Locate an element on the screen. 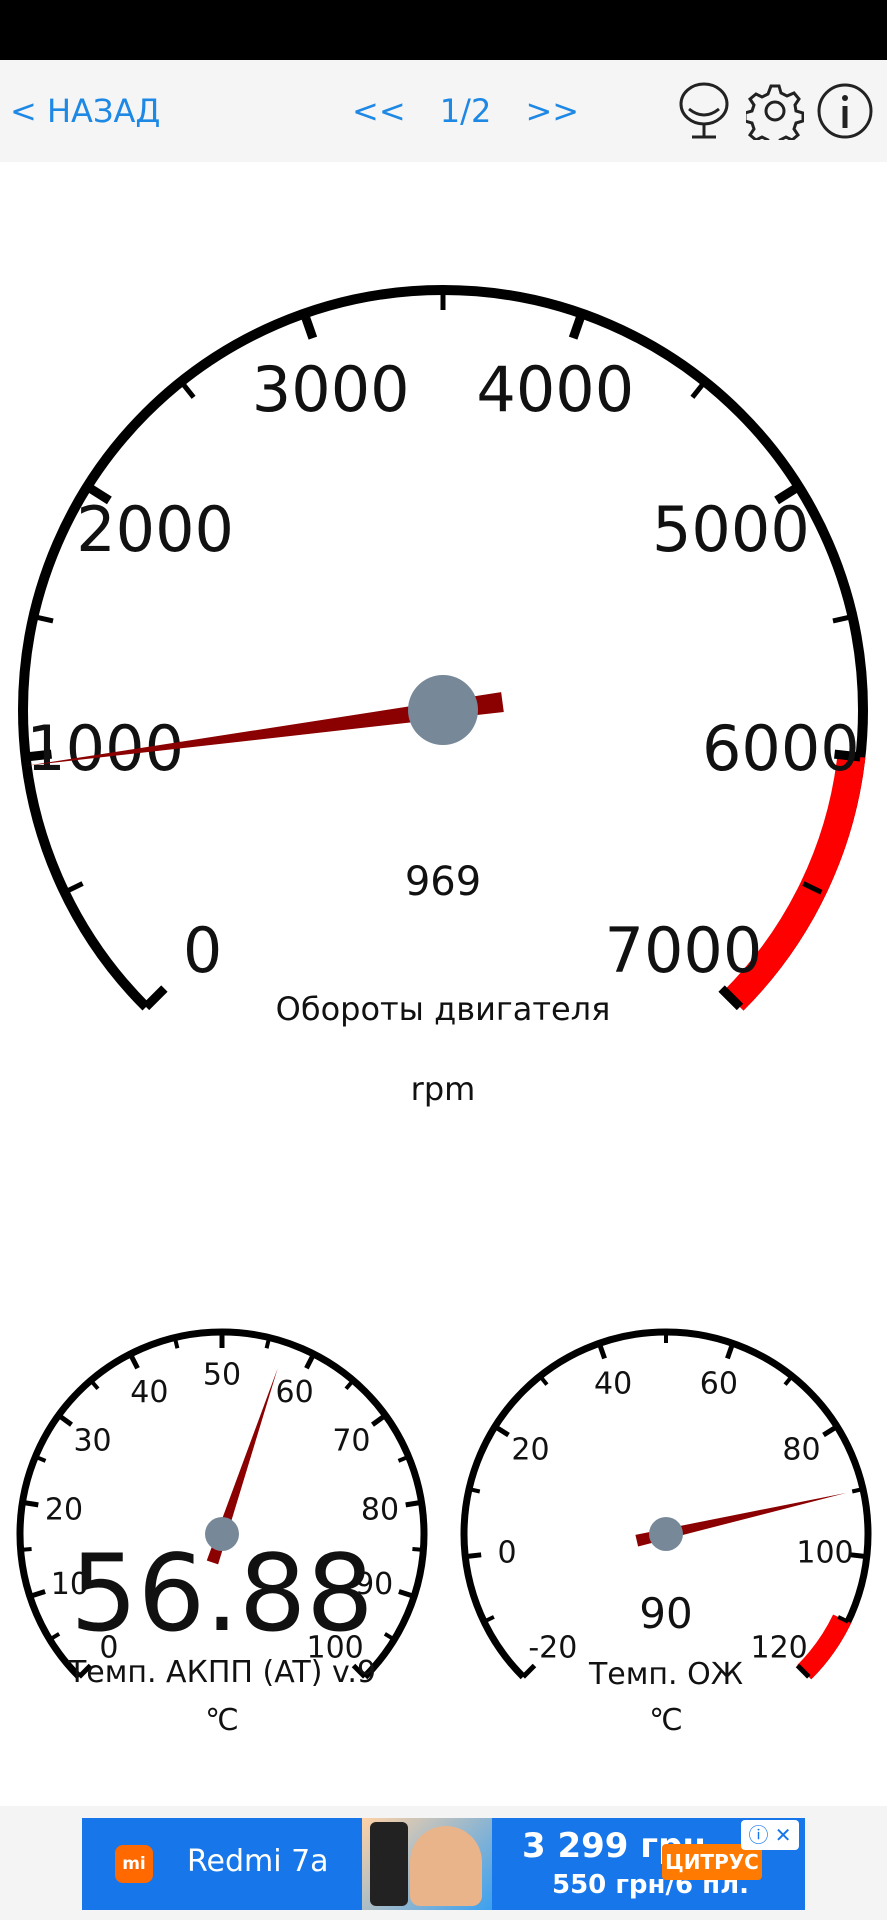 This screenshot has width=887, height=1920. tick-label: 5000 is located at coordinates (731, 529).